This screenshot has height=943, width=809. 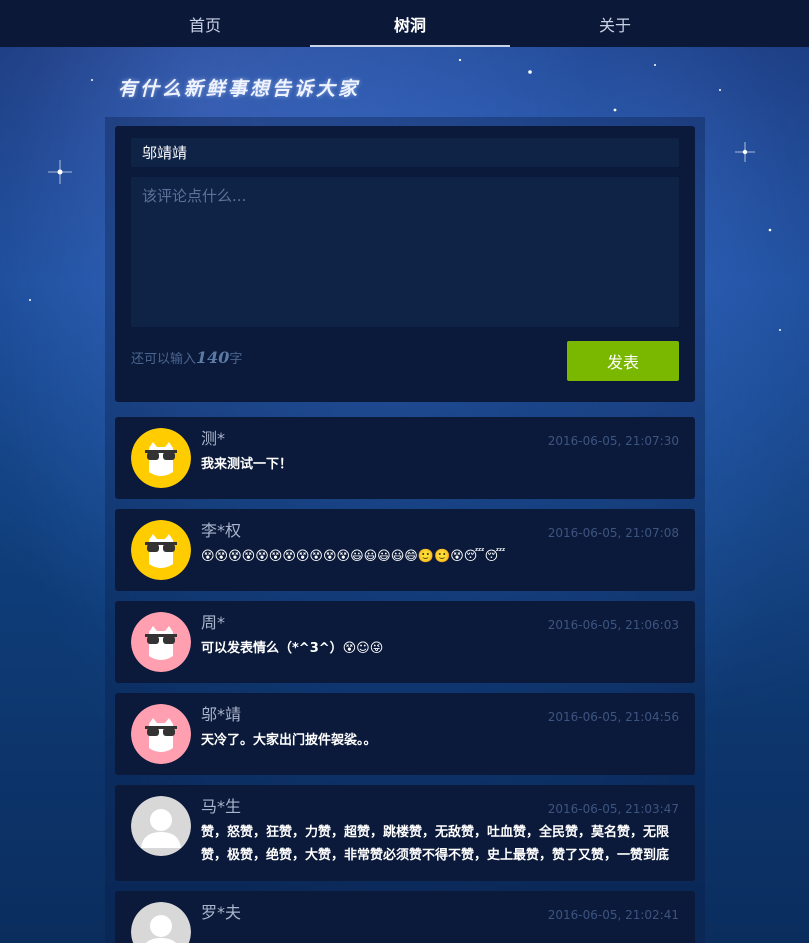 I want to click on post-item: 测* 2016-06-05, 21:07:30 我来测试一下！, so click(x=405, y=458).